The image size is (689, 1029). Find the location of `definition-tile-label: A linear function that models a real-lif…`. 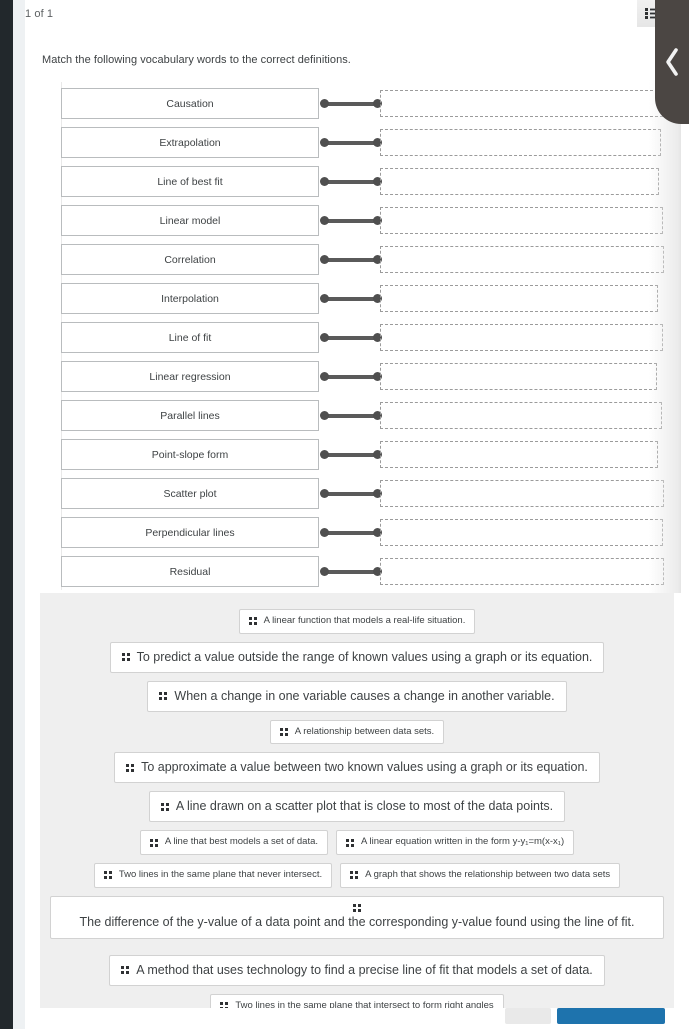

definition-tile-label: A linear function that models a real-lif… is located at coordinates (364, 620).